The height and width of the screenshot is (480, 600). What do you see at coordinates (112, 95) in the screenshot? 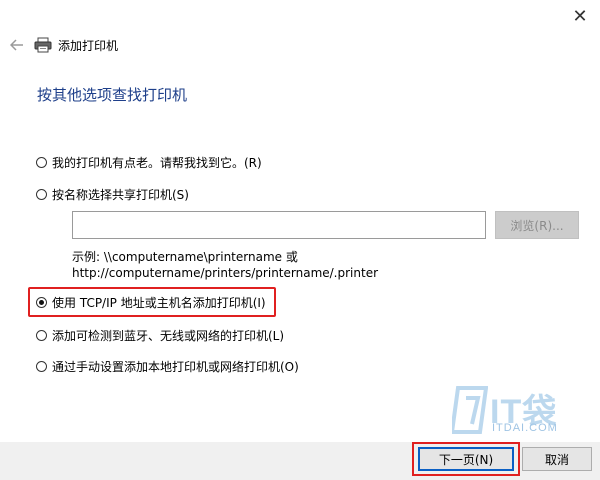
I see `page-title: 按其他选项查找打印机` at bounding box center [112, 95].